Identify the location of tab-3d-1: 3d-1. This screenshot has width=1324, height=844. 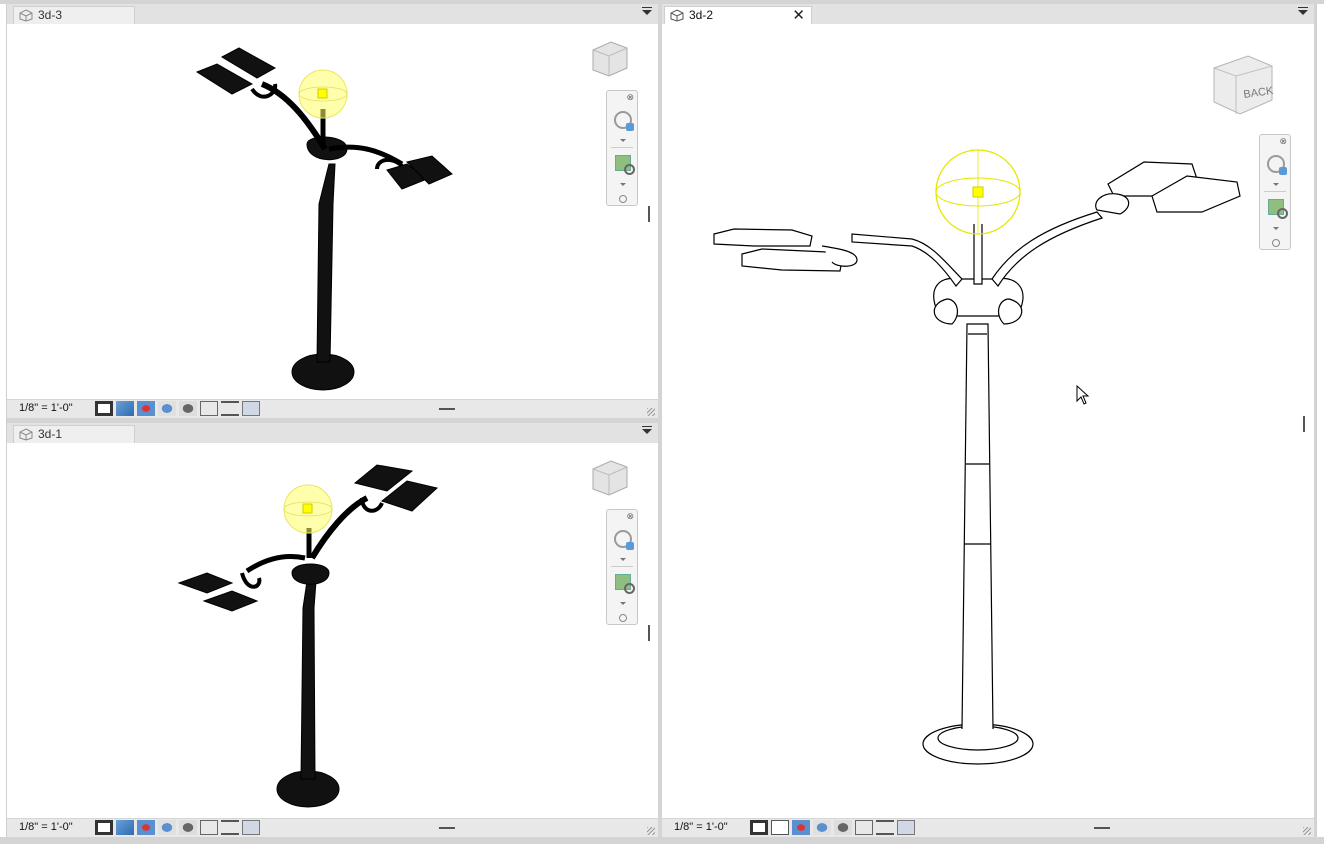
(74, 434).